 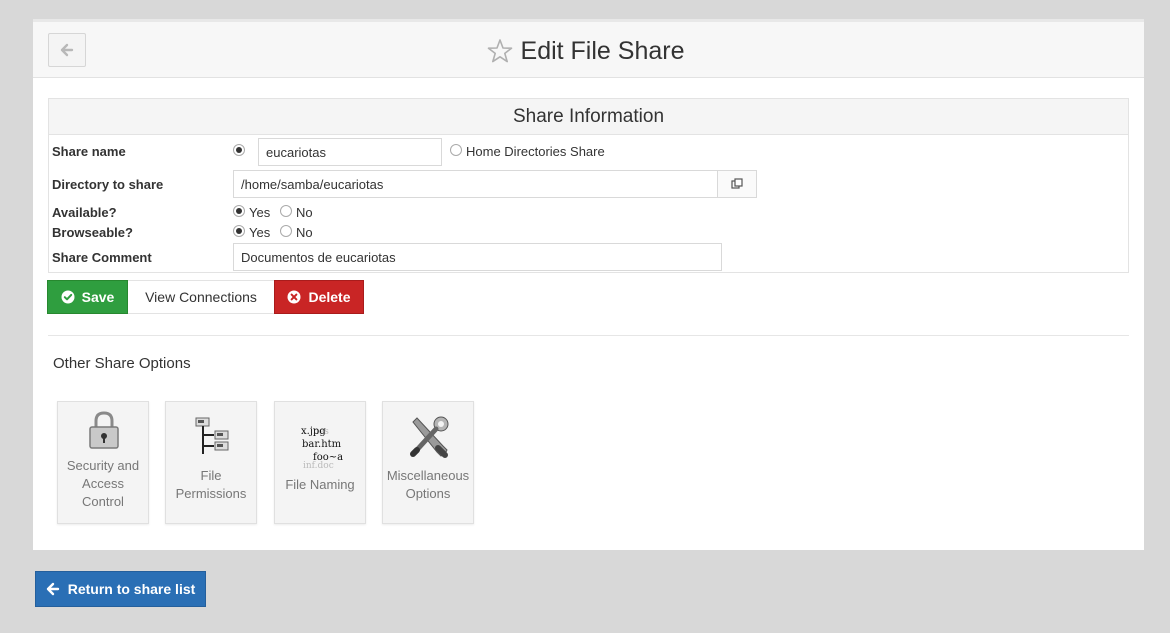 I want to click on available-yes-radio, so click(x=239, y=211).